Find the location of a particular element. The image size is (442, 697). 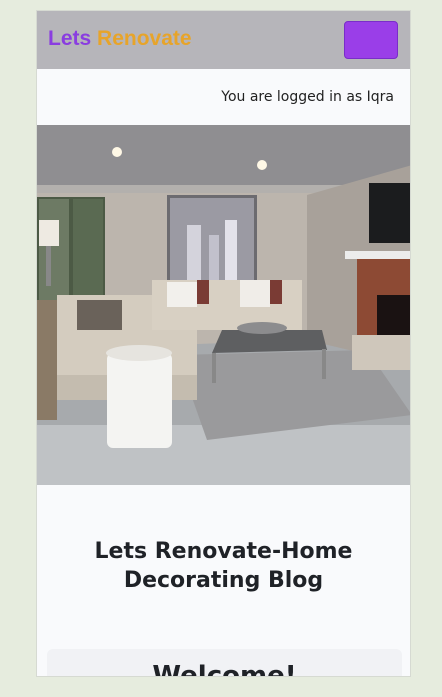

welcome-heading: Welcome! is located at coordinates (224, 669).